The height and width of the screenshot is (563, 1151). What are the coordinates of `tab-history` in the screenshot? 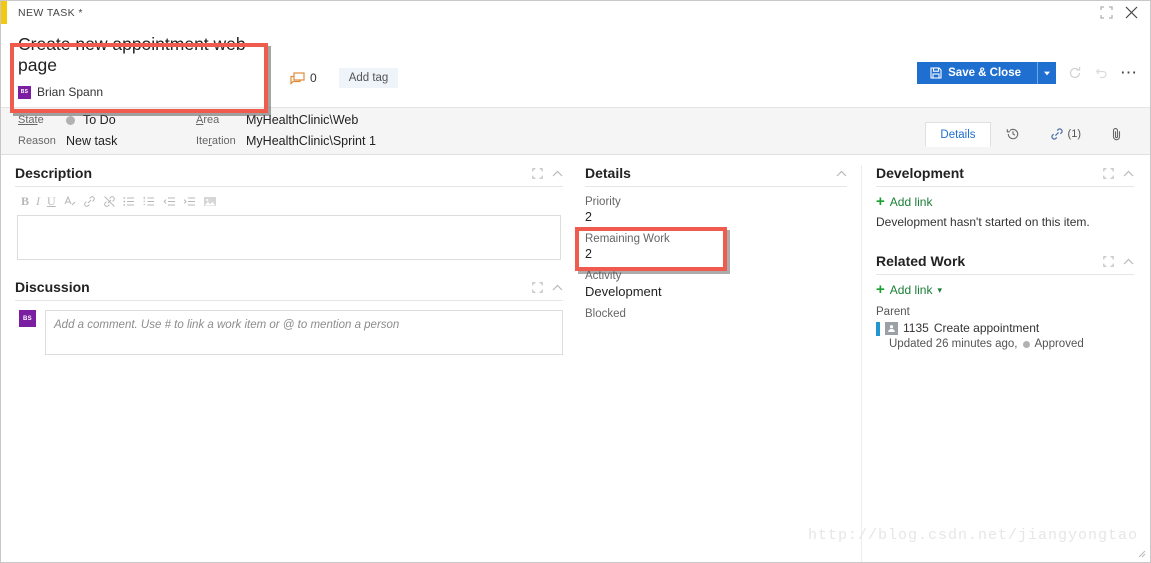 It's located at (1013, 133).